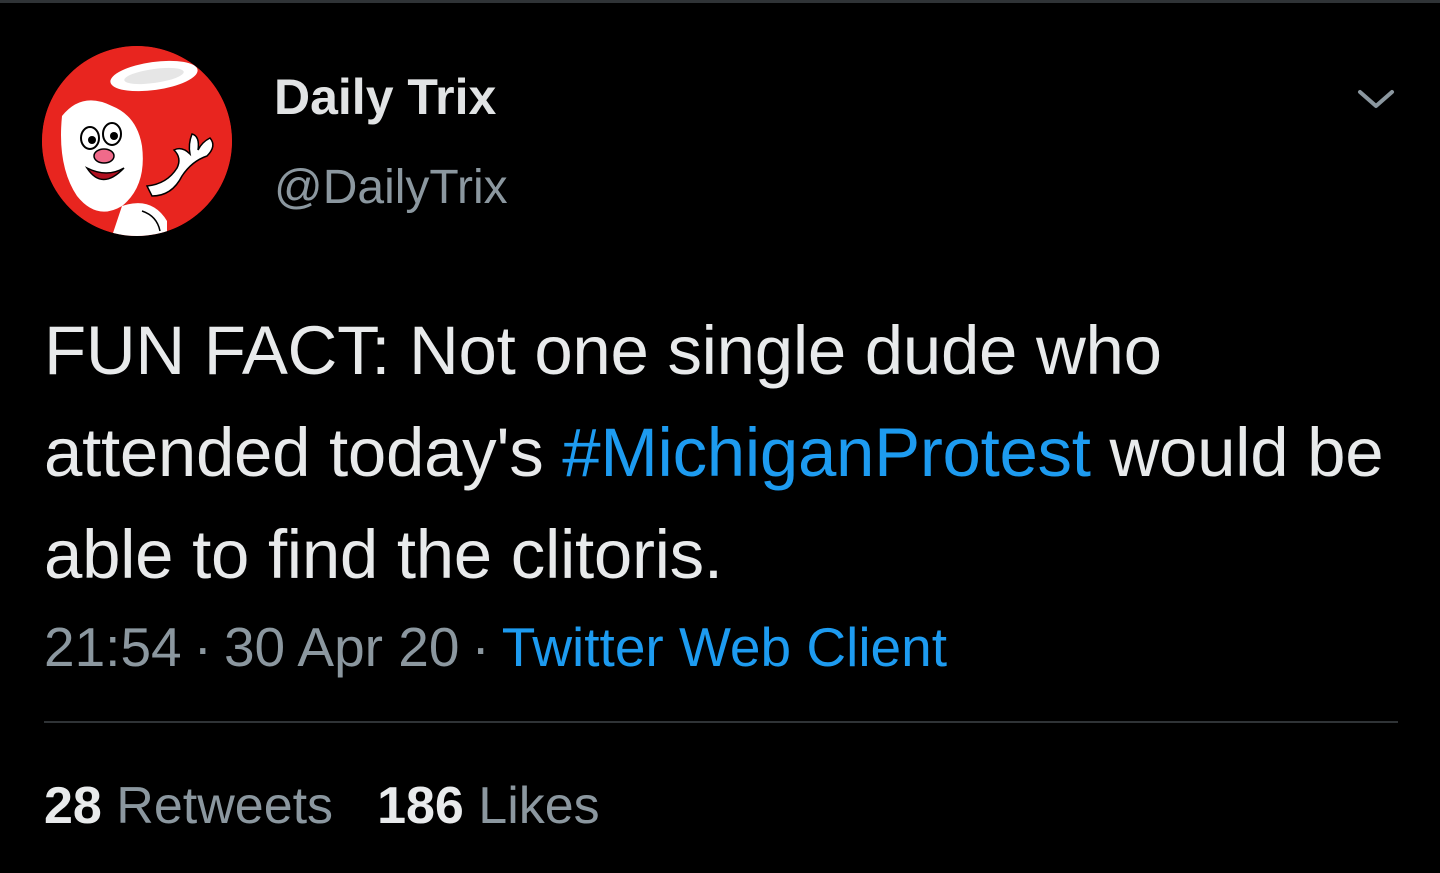 This screenshot has width=1440, height=873. I want to click on likes-stat: 186 Likes, so click(488, 806).